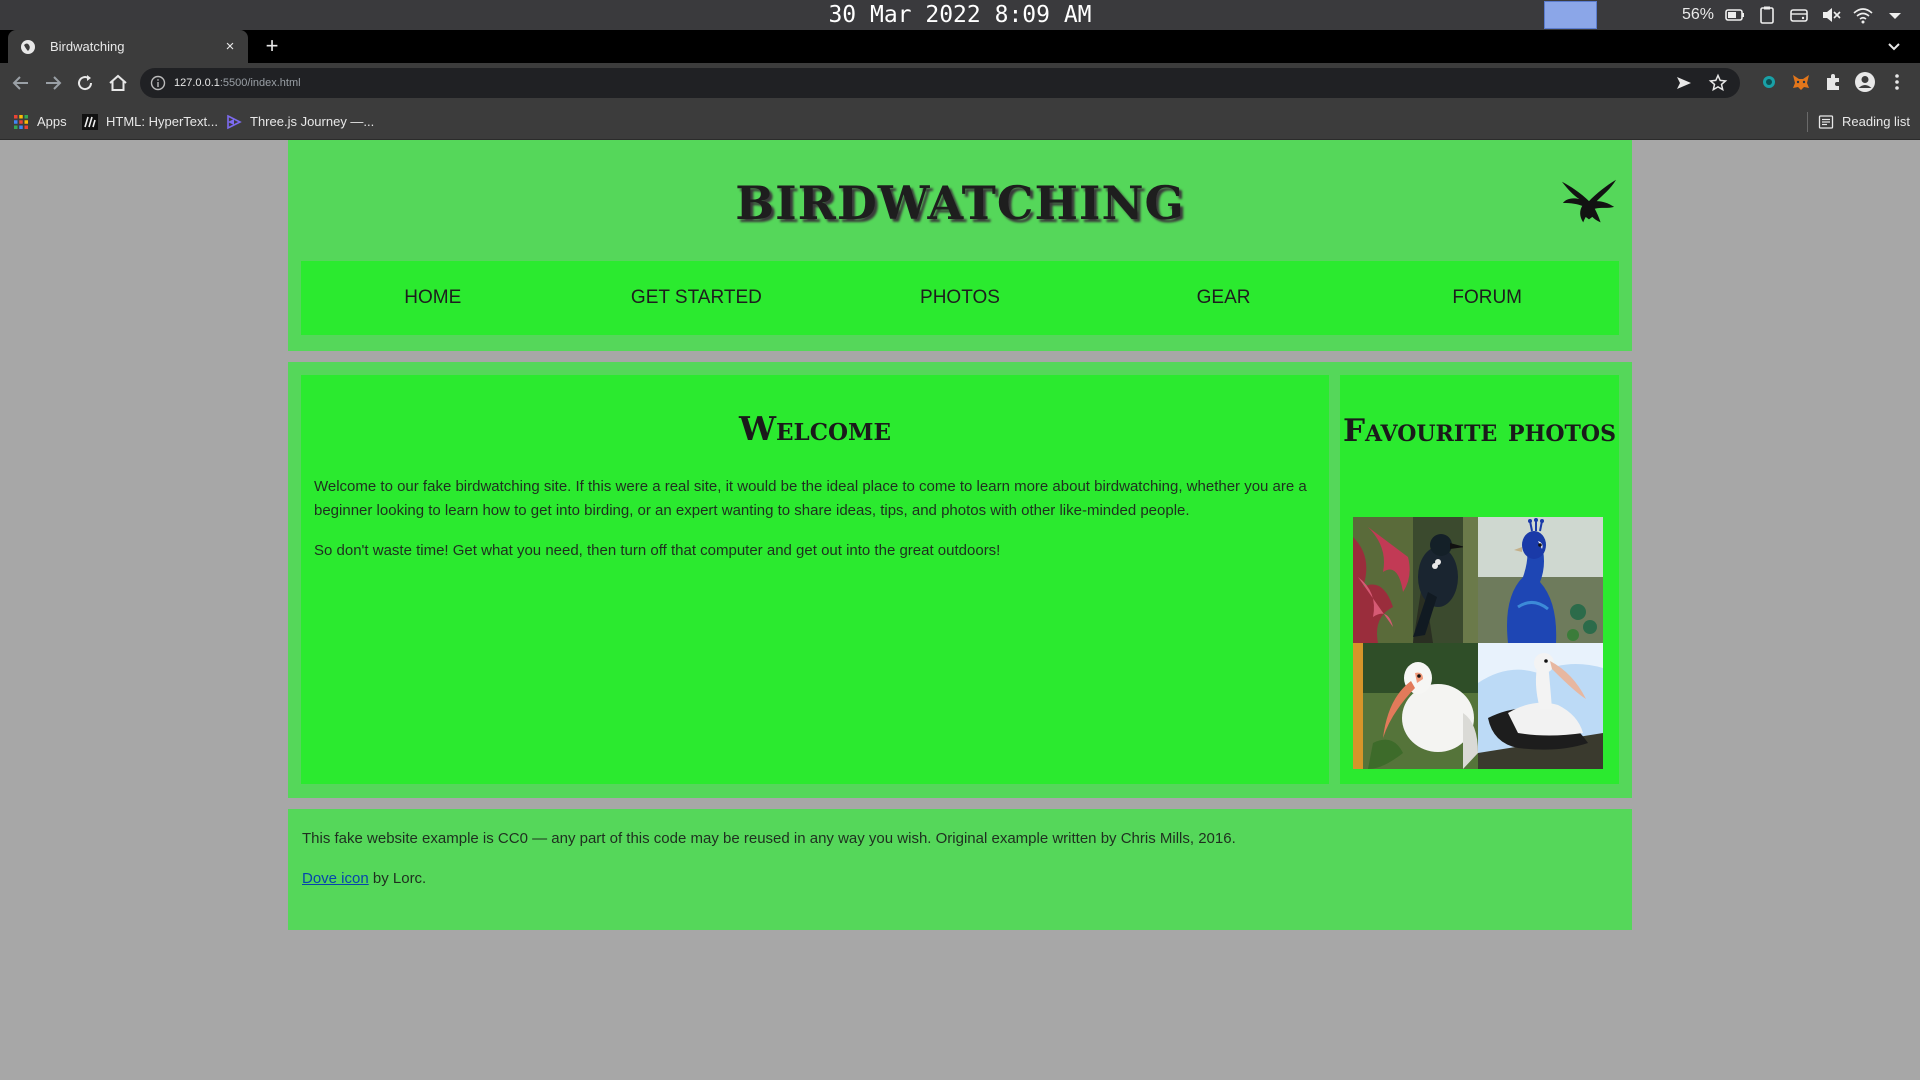  What do you see at coordinates (1487, 298) in the screenshot?
I see `nav-forum: FORUM` at bounding box center [1487, 298].